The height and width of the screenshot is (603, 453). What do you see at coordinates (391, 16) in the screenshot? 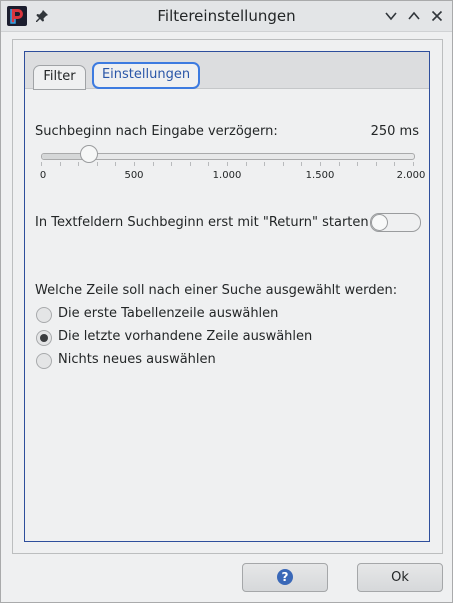
I see `chevron-down-icon` at bounding box center [391, 16].